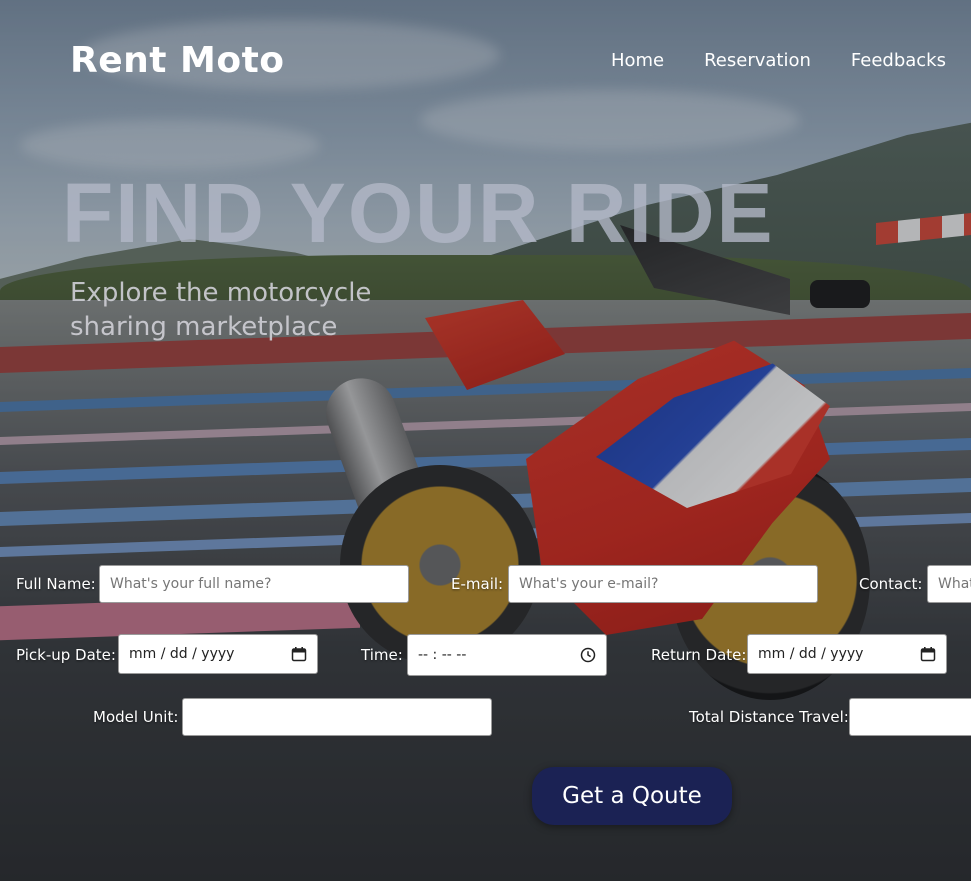  I want to click on clock-icon, so click(588, 655).